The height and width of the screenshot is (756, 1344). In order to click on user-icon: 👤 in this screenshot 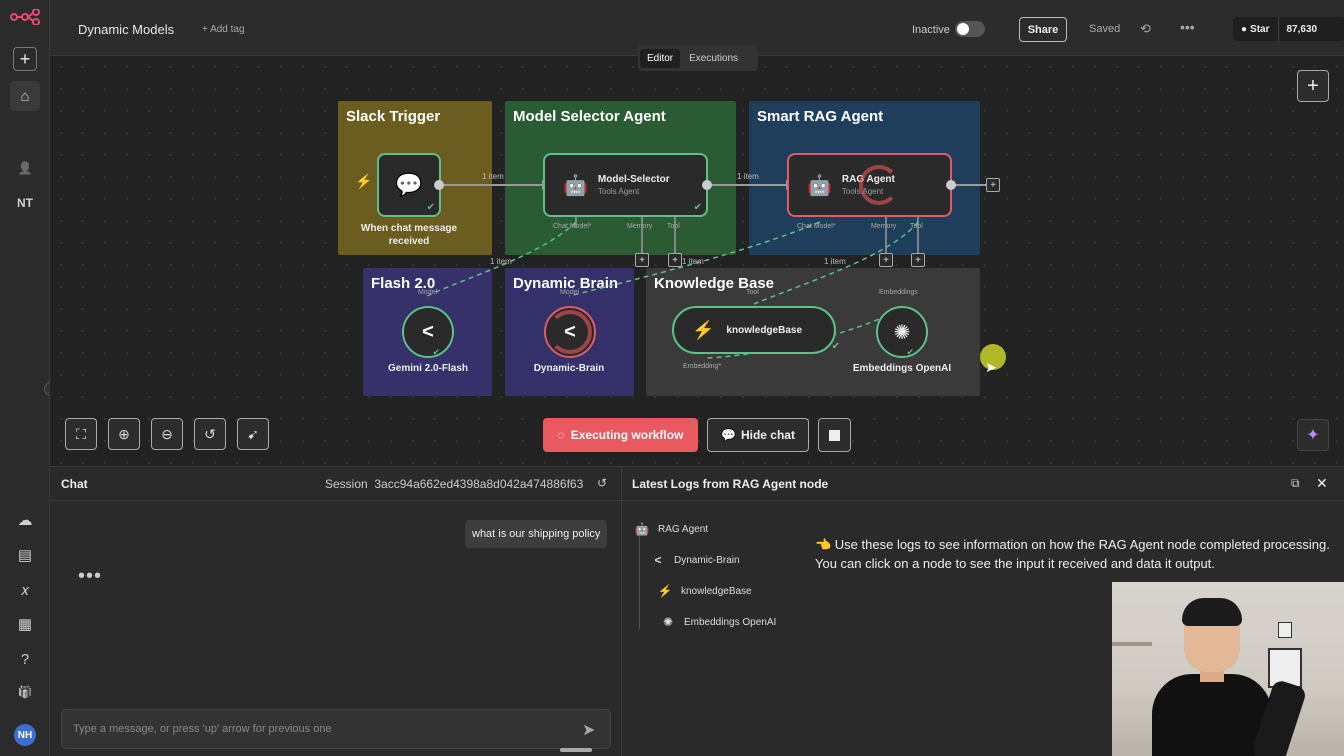, I will do `click(25, 168)`.